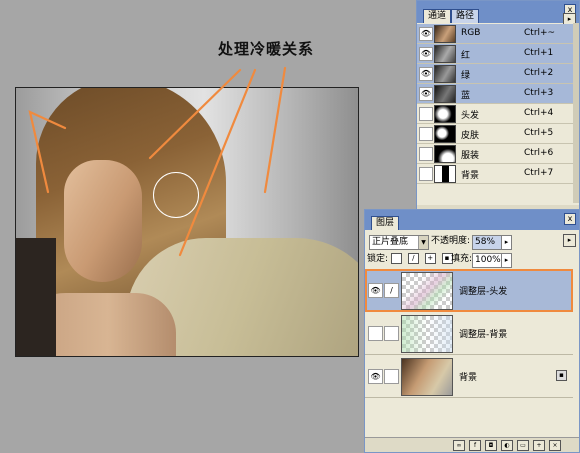  Describe the element at coordinates (487, 260) in the screenshot. I see `fill-field: 100%` at that location.